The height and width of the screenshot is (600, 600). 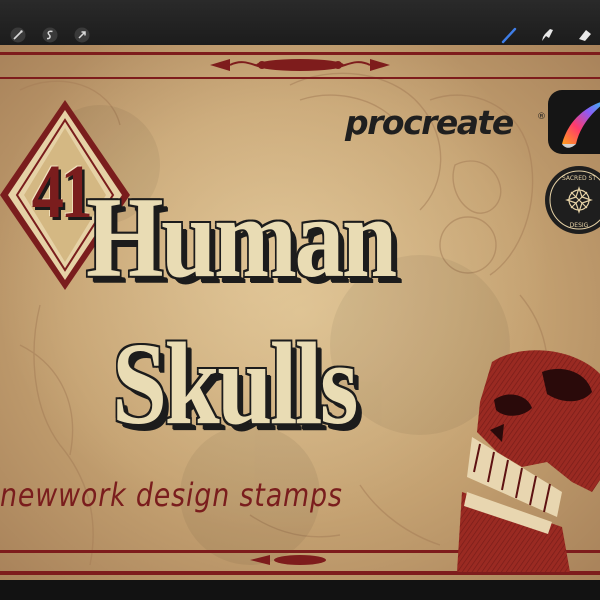 I want to click on sacred-stamps-seal: SACRED ST DESIG, so click(x=572, y=200).